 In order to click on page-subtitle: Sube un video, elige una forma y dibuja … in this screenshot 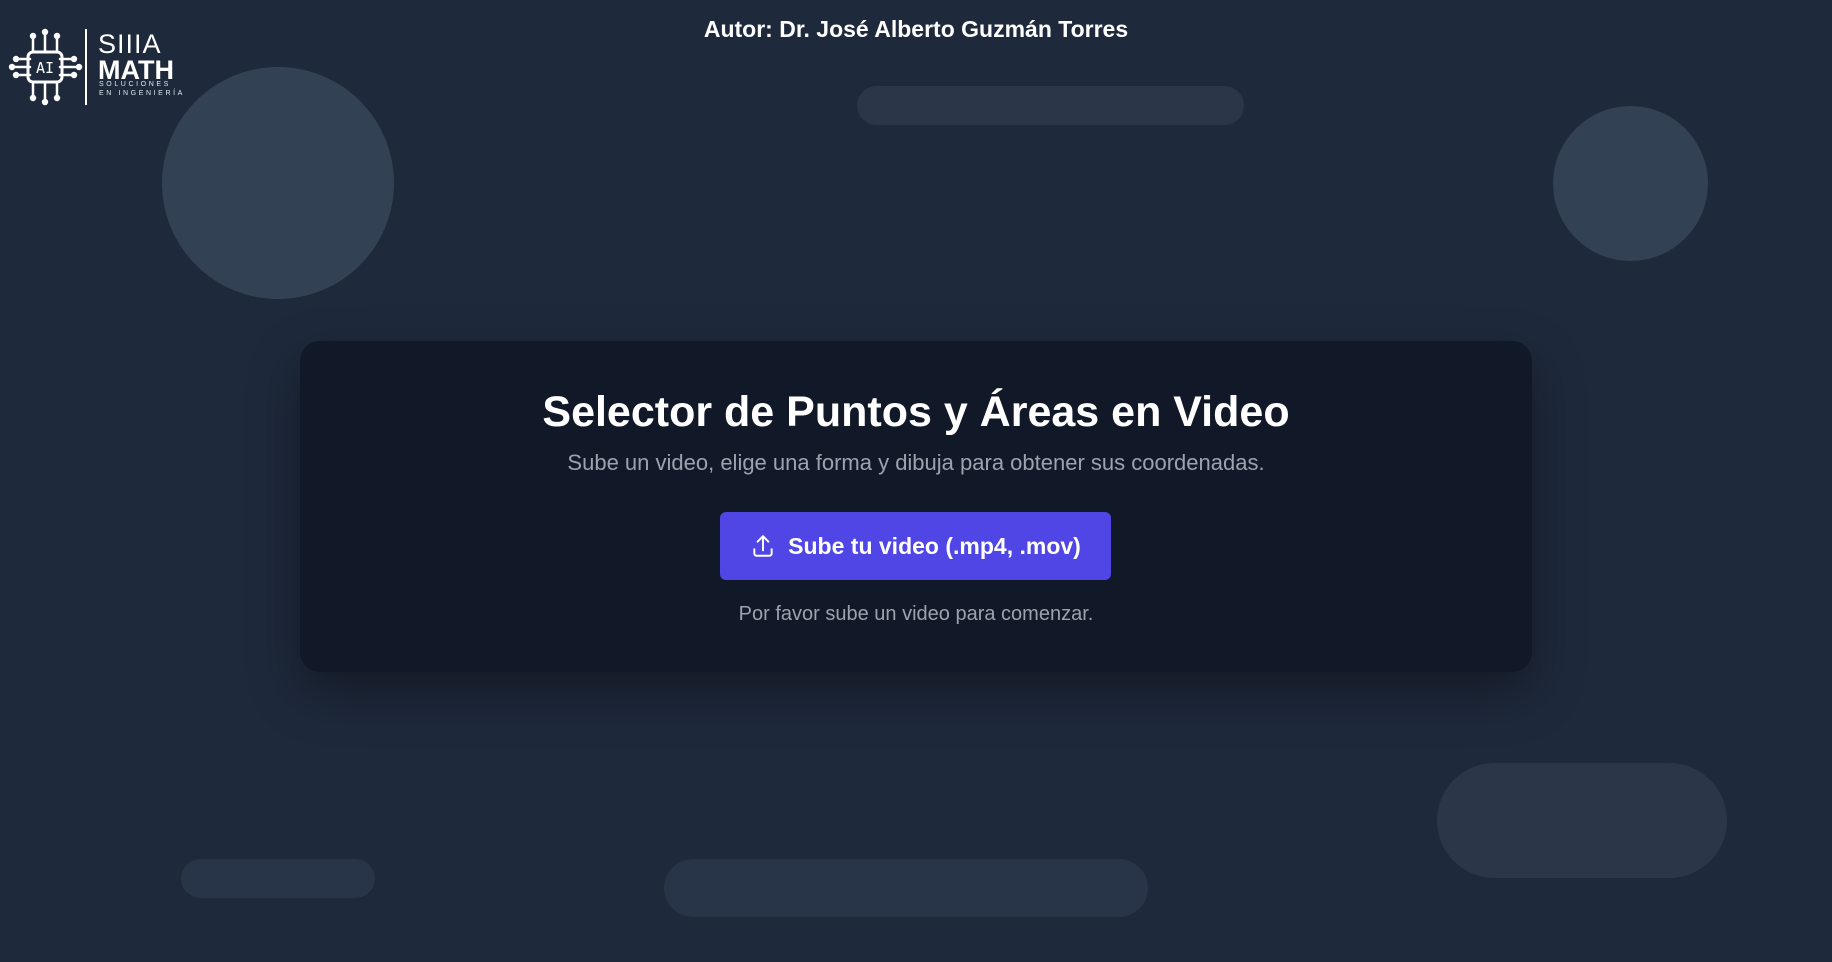, I will do `click(916, 462)`.